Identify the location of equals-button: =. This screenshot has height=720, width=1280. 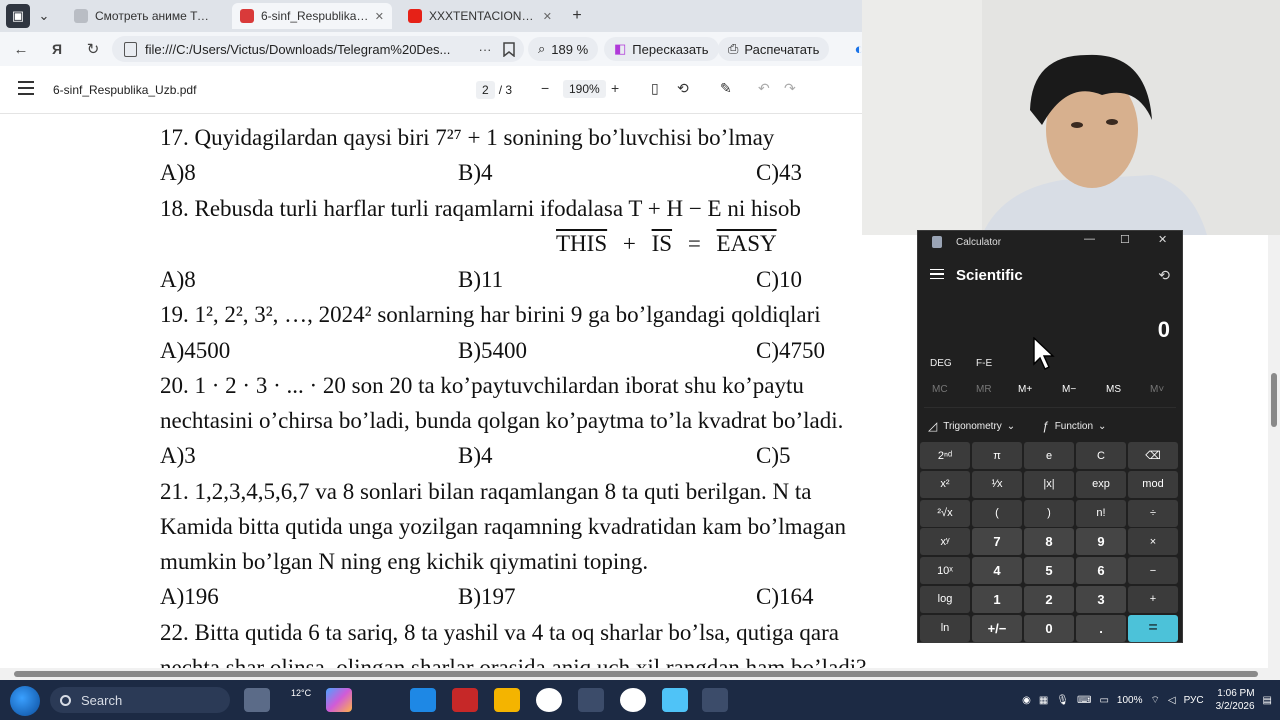
(1153, 628).